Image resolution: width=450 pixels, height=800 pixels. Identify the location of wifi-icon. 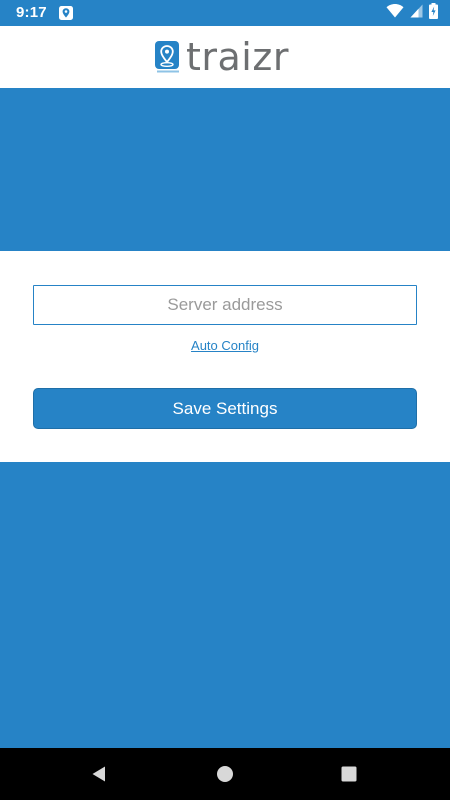
(395, 13).